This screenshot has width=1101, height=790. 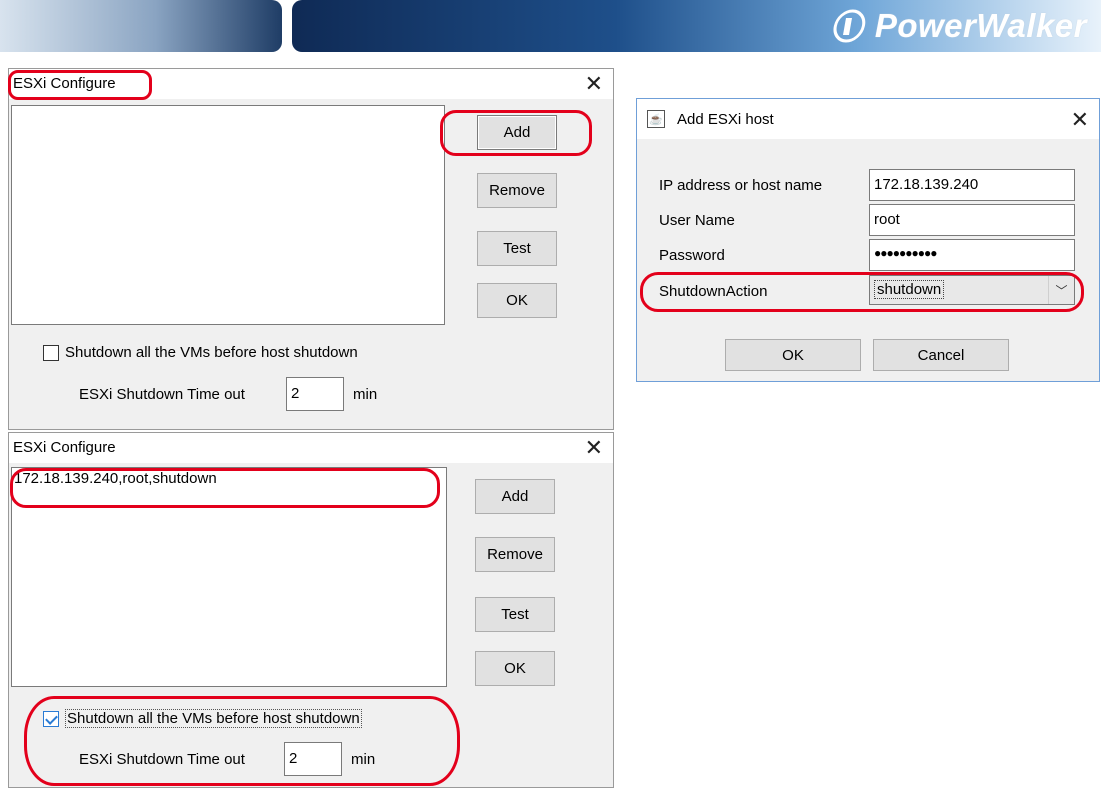 What do you see at coordinates (656, 119) in the screenshot?
I see `java-app-icon: ☕` at bounding box center [656, 119].